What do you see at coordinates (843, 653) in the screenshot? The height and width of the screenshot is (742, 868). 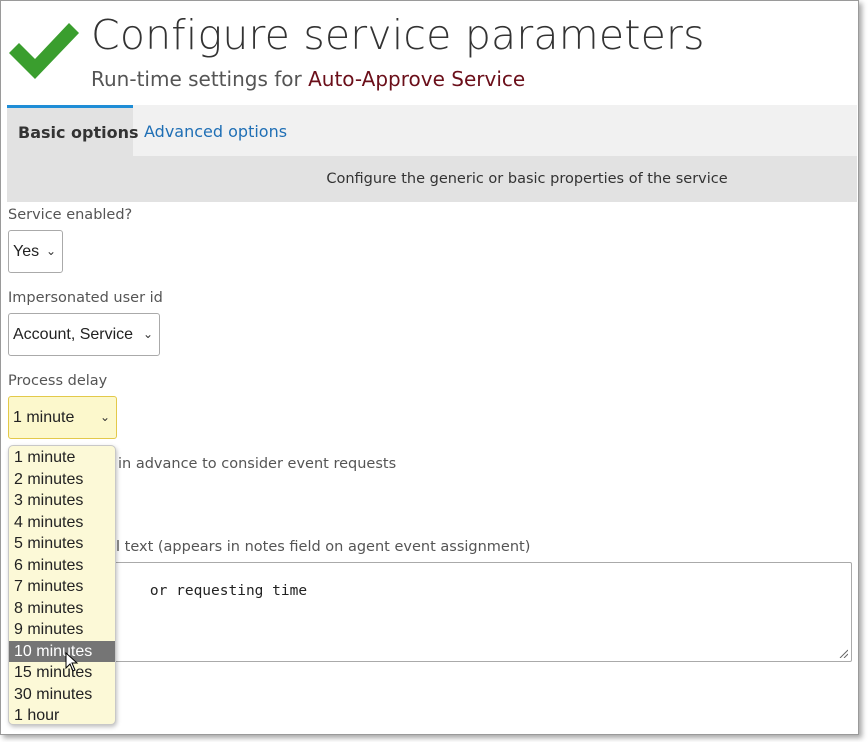 I see `resize-grip-icon` at bounding box center [843, 653].